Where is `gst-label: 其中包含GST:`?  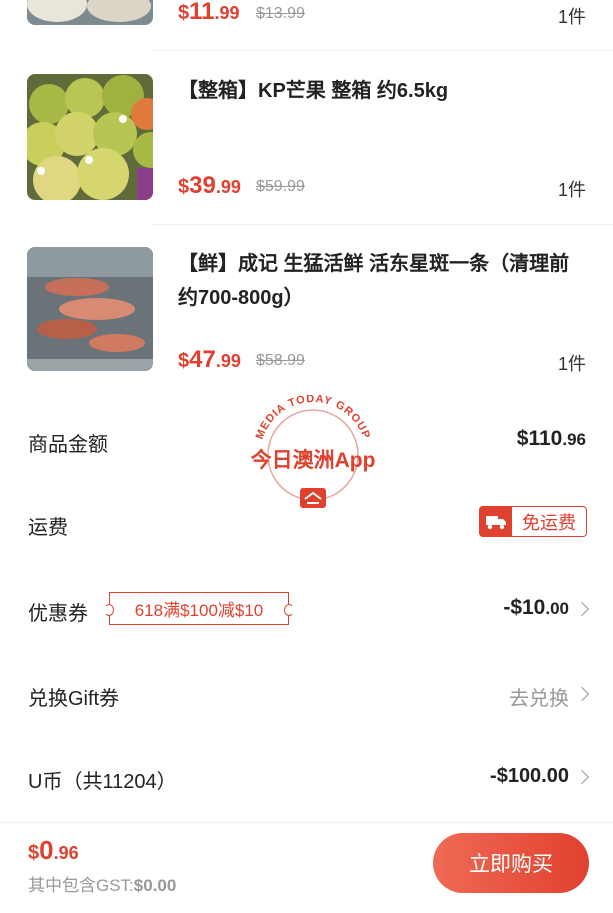
gst-label: 其中包含GST: is located at coordinates (81, 885).